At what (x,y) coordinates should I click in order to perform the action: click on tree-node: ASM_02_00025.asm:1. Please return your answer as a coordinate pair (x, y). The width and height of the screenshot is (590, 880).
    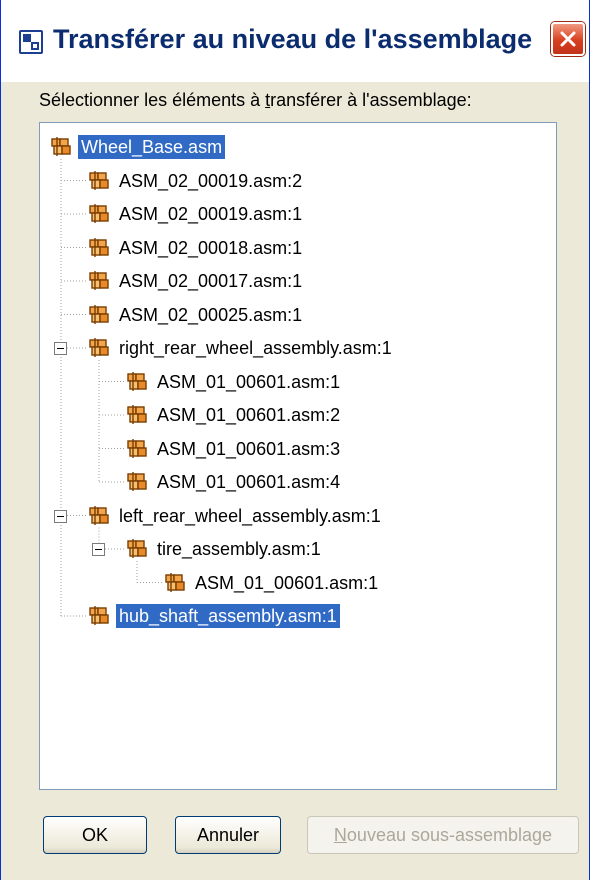
    Looking at the image, I should click on (196, 315).